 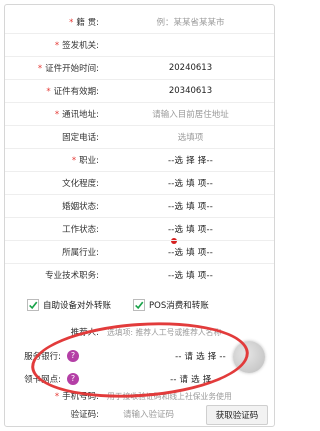 What do you see at coordinates (80, 184) in the screenshot?
I see `education-label: 文化程度:` at bounding box center [80, 184].